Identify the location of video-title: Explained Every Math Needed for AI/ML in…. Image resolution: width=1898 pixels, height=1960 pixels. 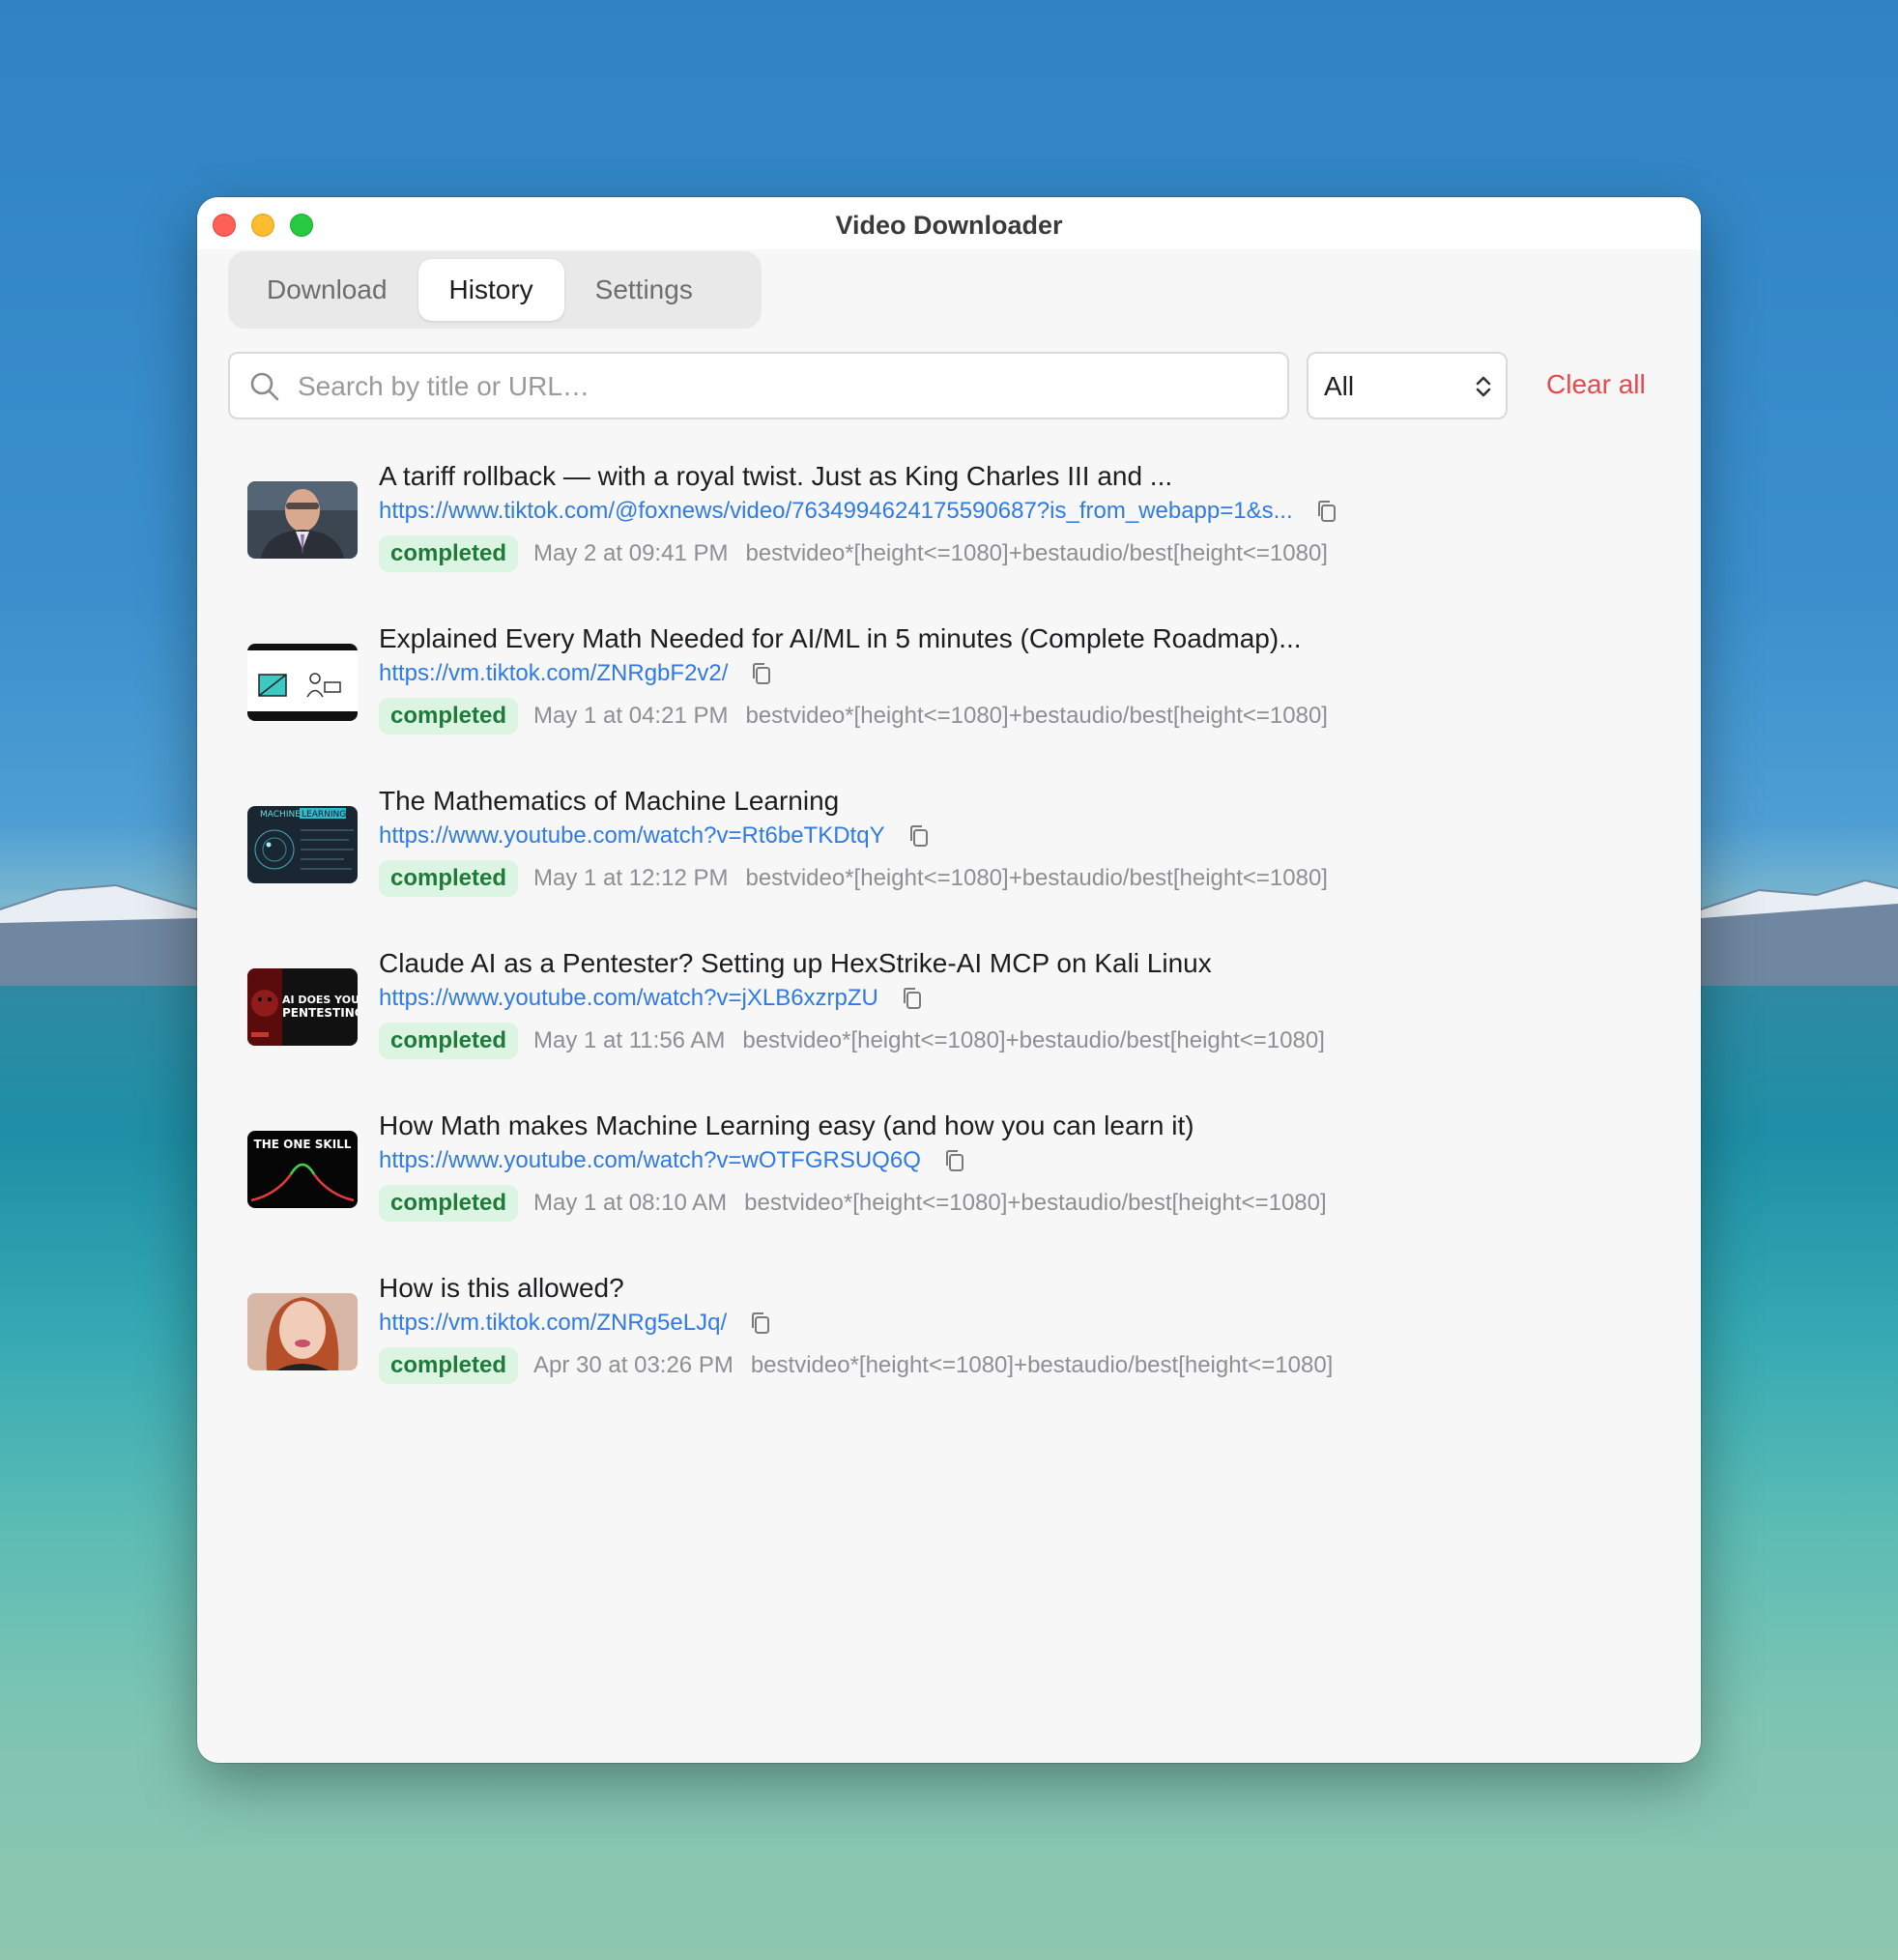
(840, 638).